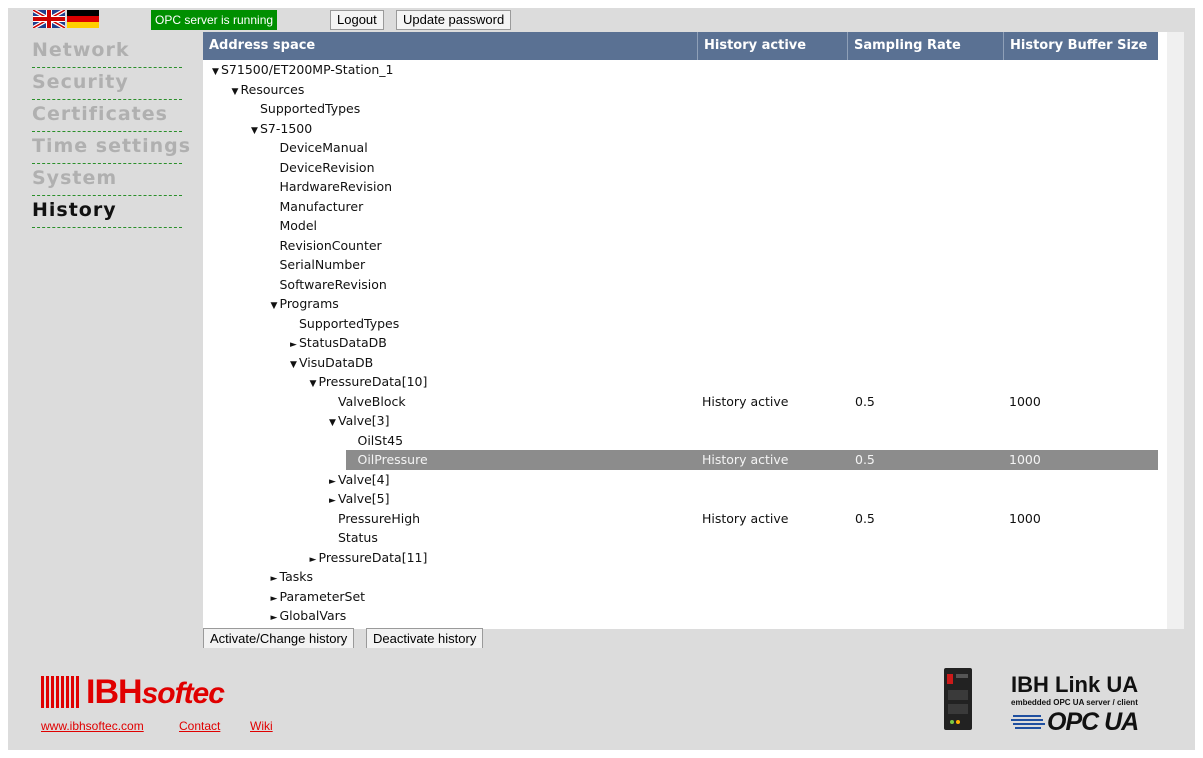 The height and width of the screenshot is (758, 1203). What do you see at coordinates (680, 597) in the screenshot?
I see `tree-row: ► ParameterSet` at bounding box center [680, 597].